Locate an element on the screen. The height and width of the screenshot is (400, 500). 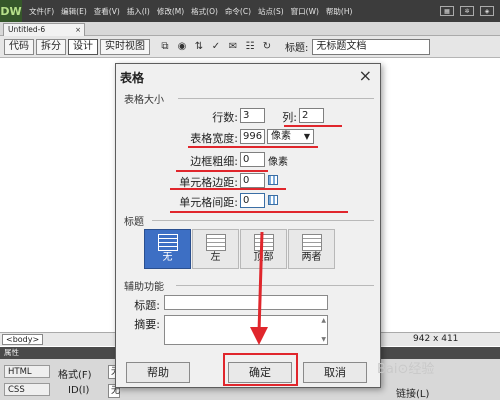
table-both-header-icon is located at coordinates (311, 242).